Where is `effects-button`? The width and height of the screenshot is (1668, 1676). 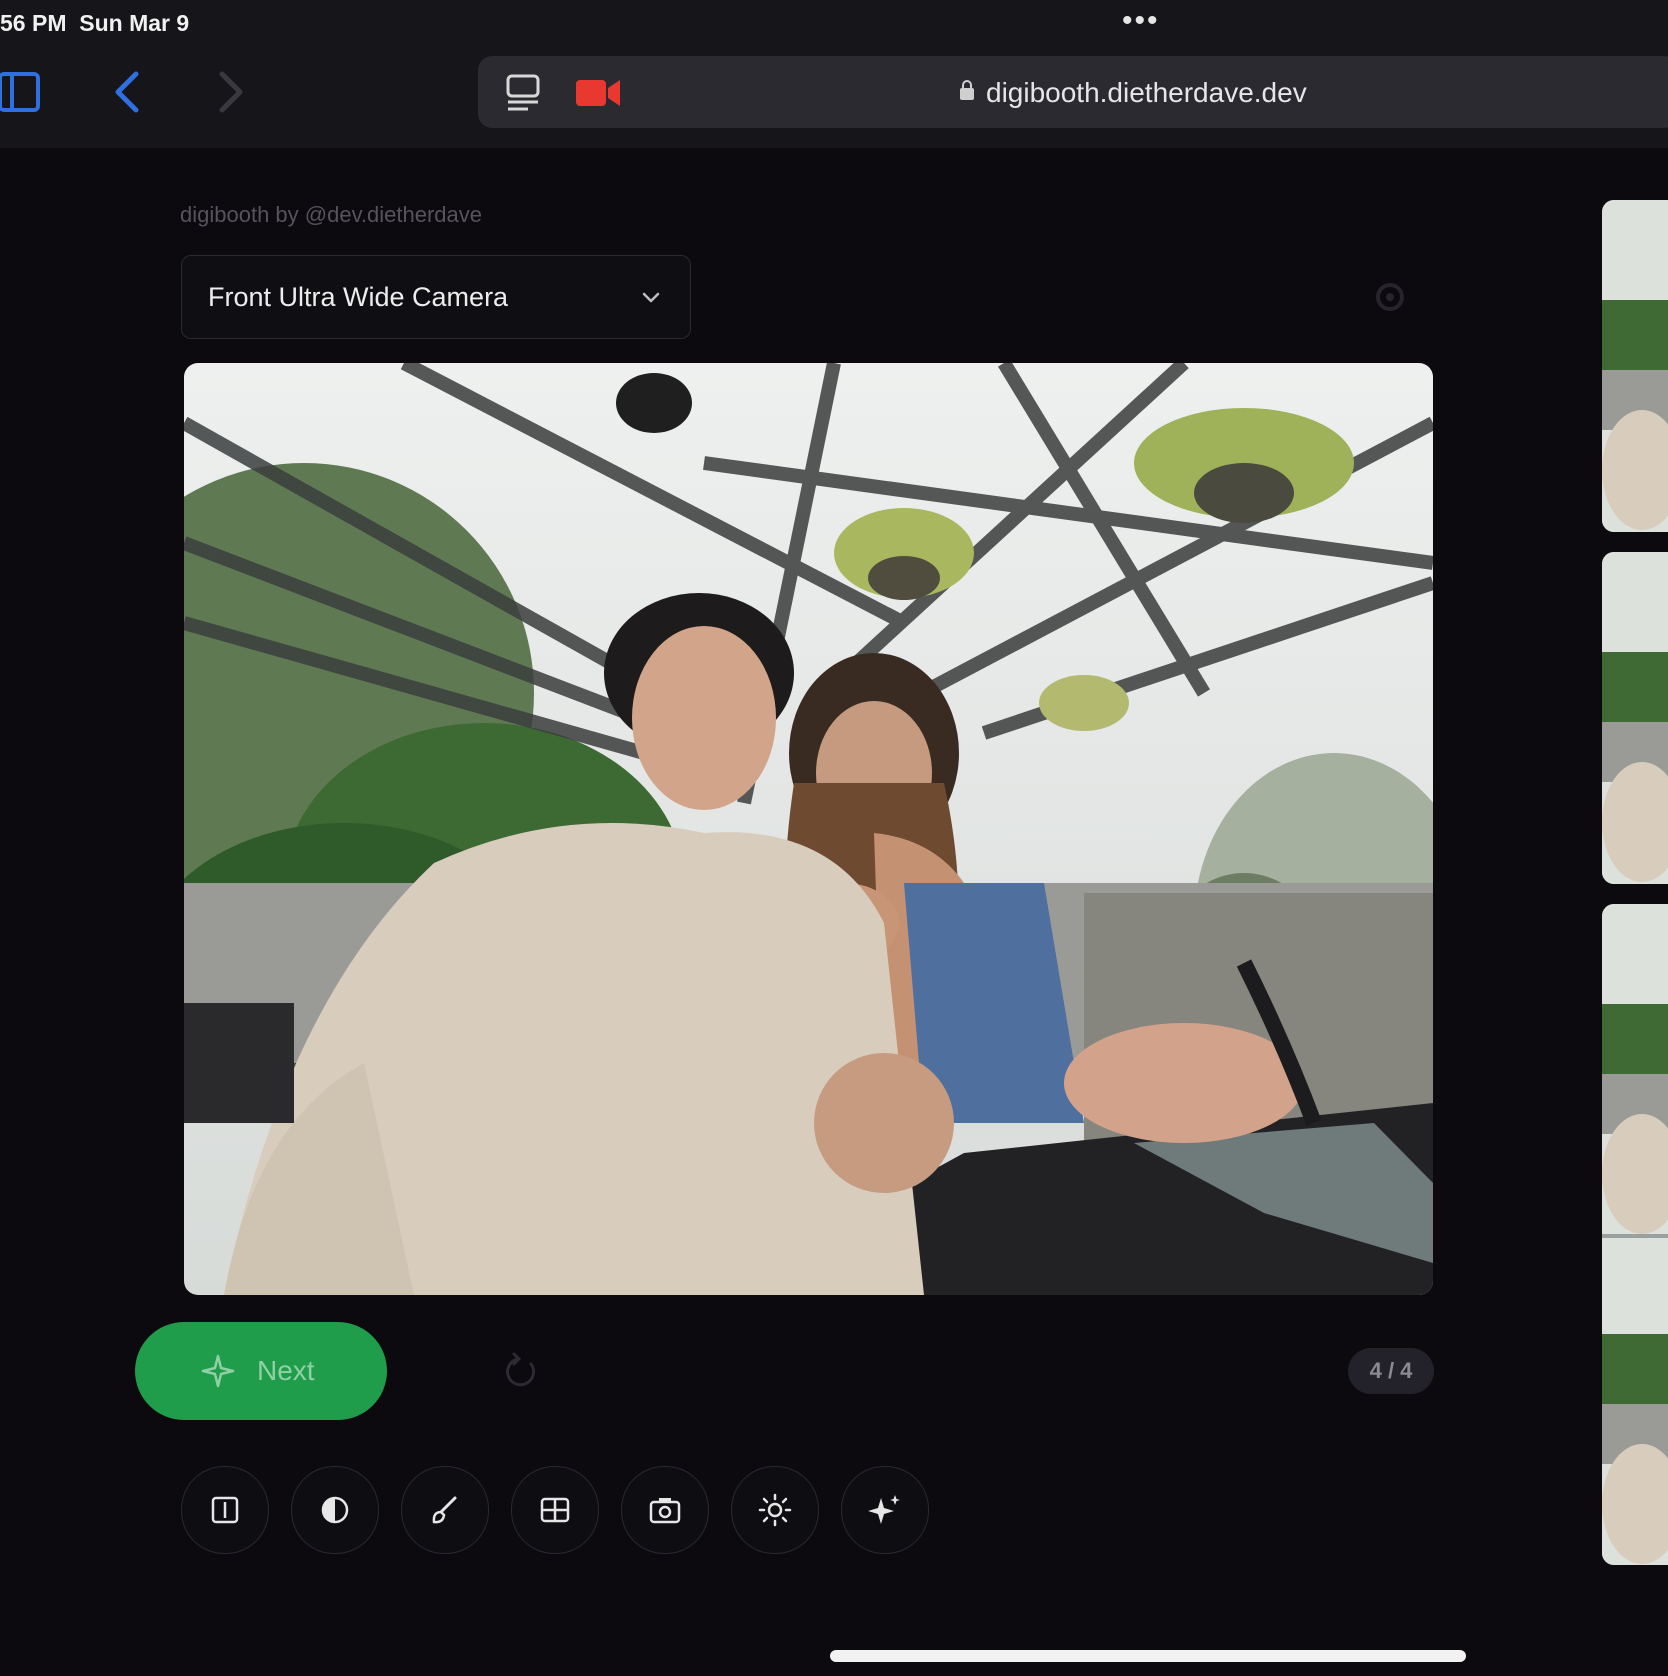 effects-button is located at coordinates (885, 1510).